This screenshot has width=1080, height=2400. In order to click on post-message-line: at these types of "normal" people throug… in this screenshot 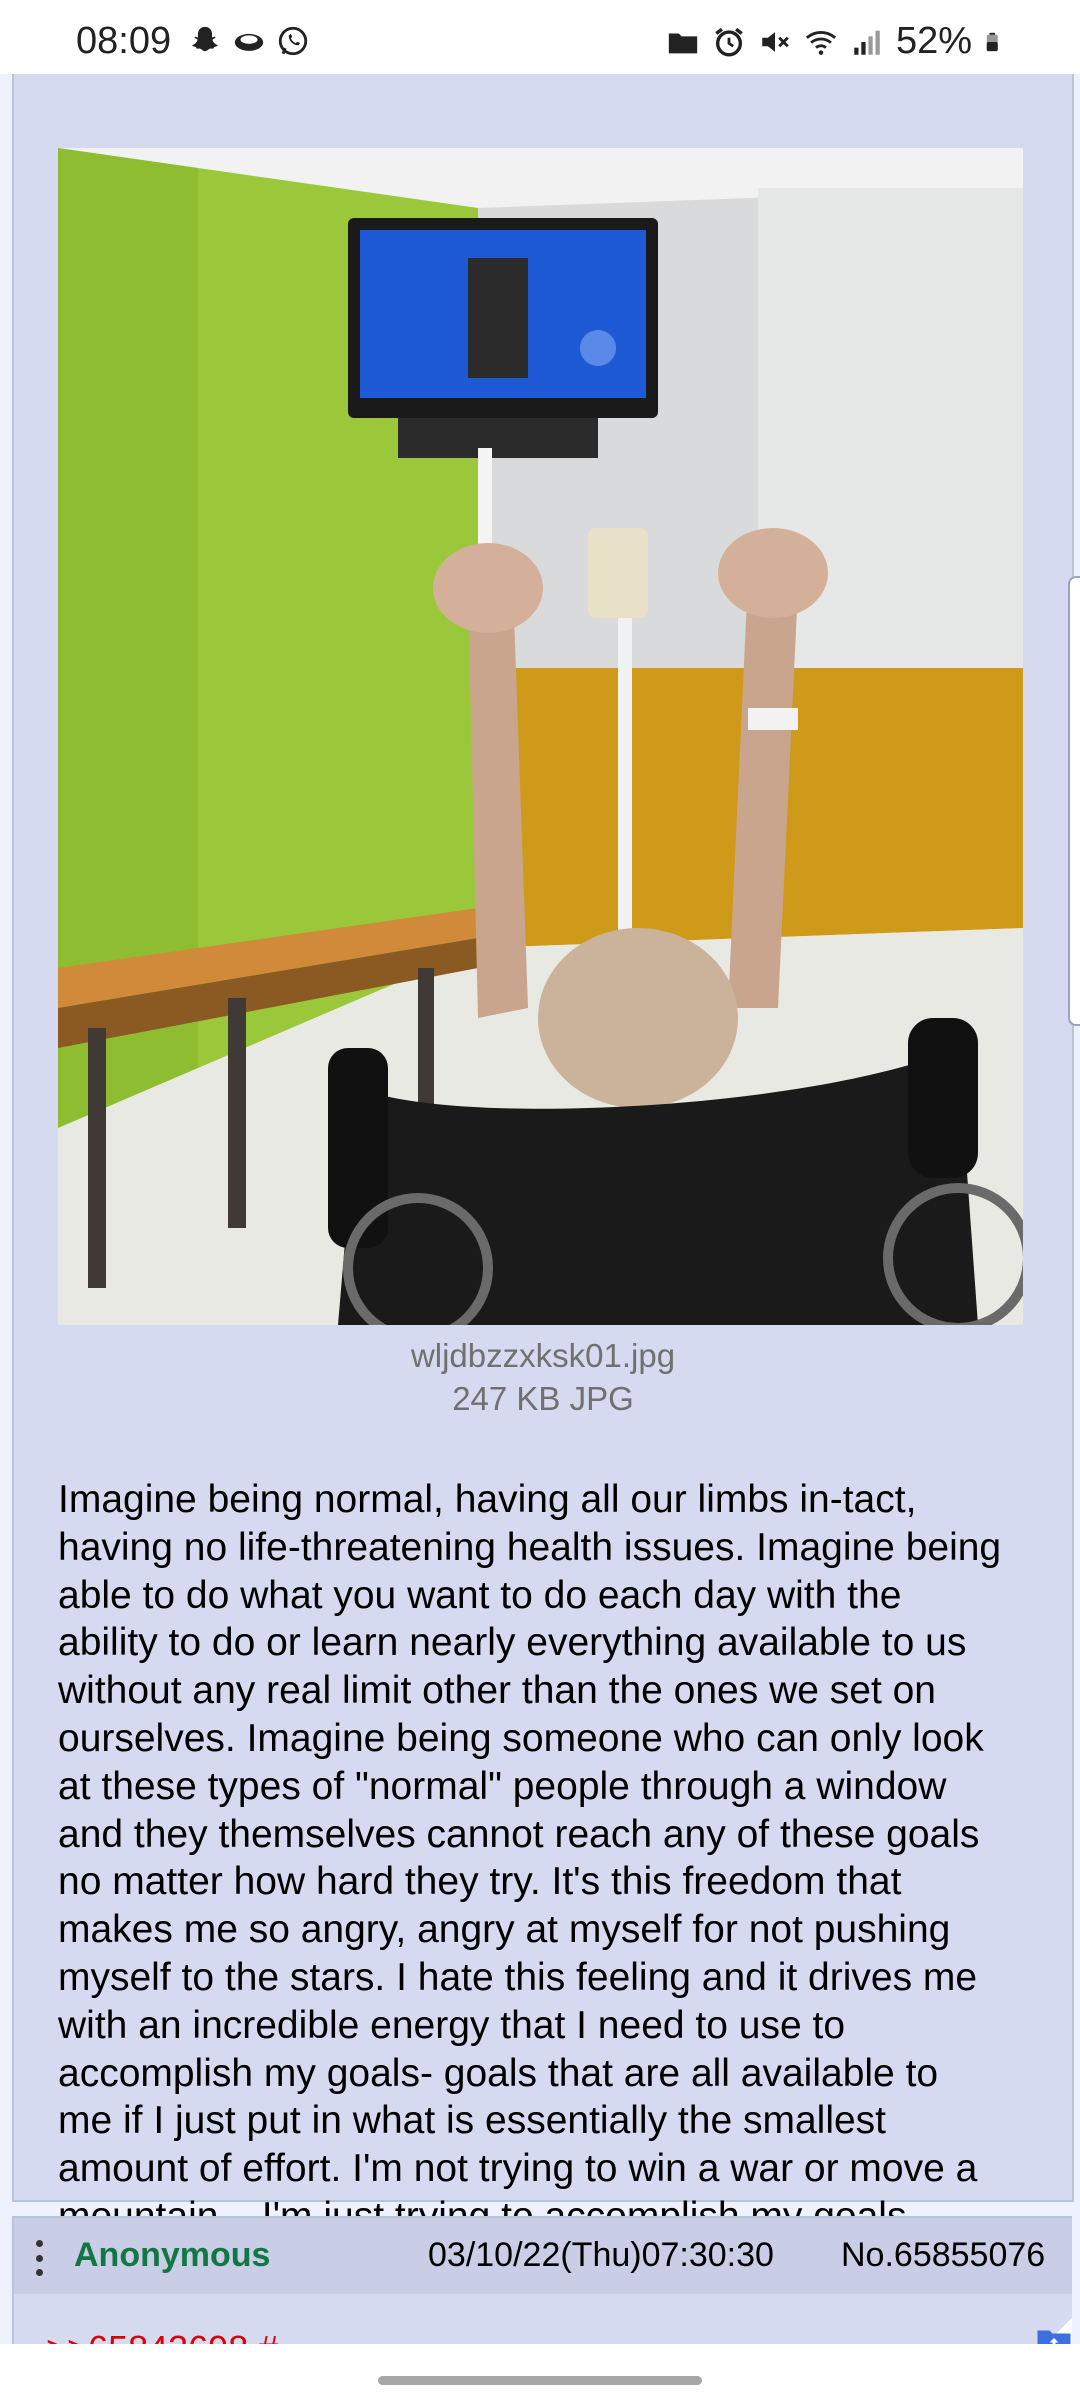, I will do `click(502, 1786)`.